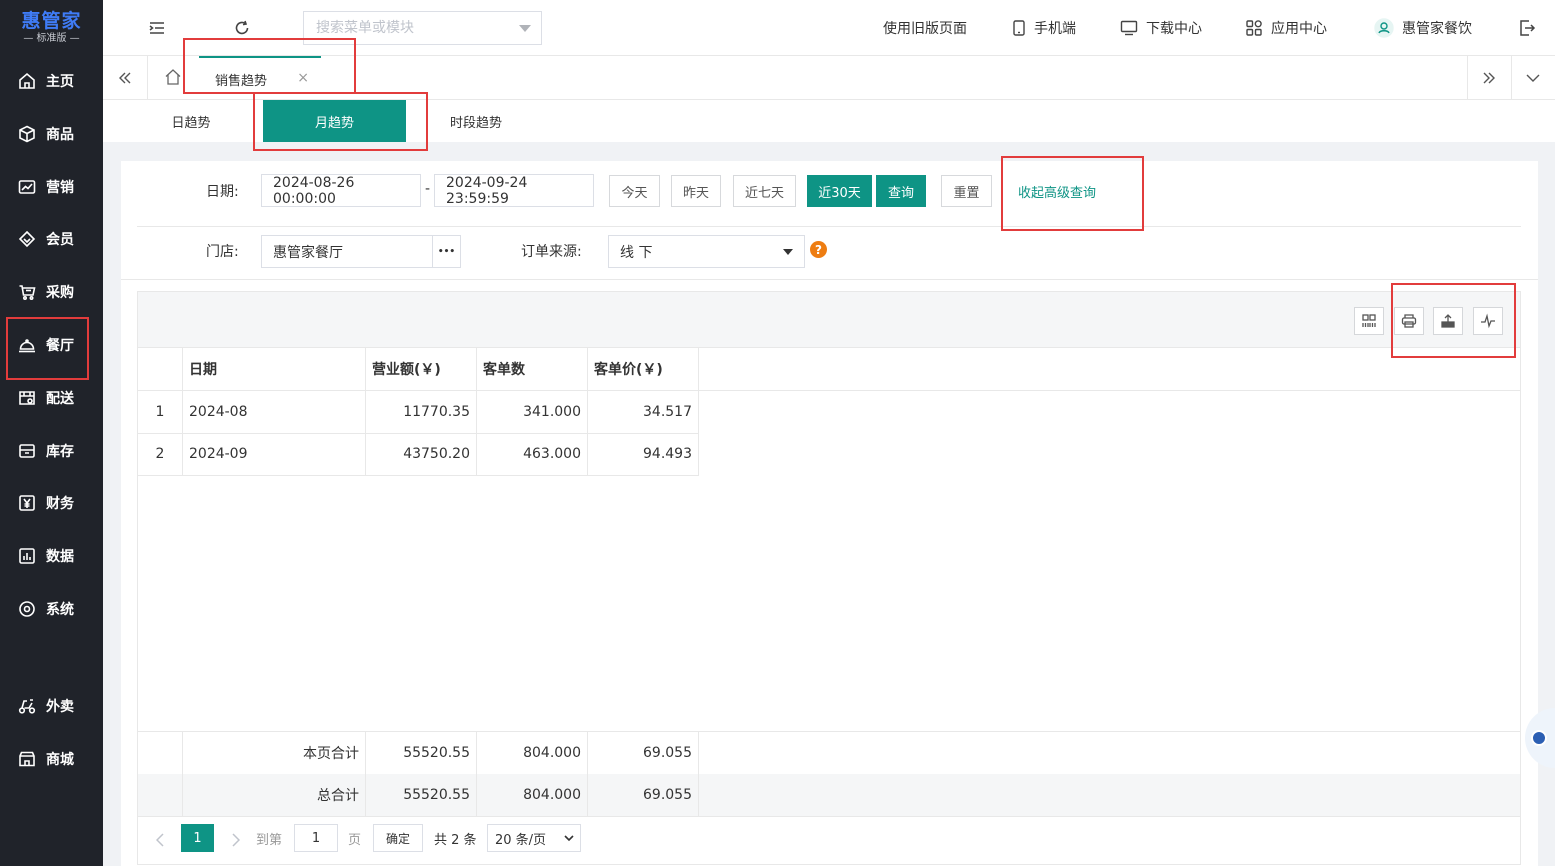 Image resolution: width=1555 pixels, height=866 pixels. Describe the element at coordinates (157, 28) in the screenshot. I see `menu-fold-icon` at that location.